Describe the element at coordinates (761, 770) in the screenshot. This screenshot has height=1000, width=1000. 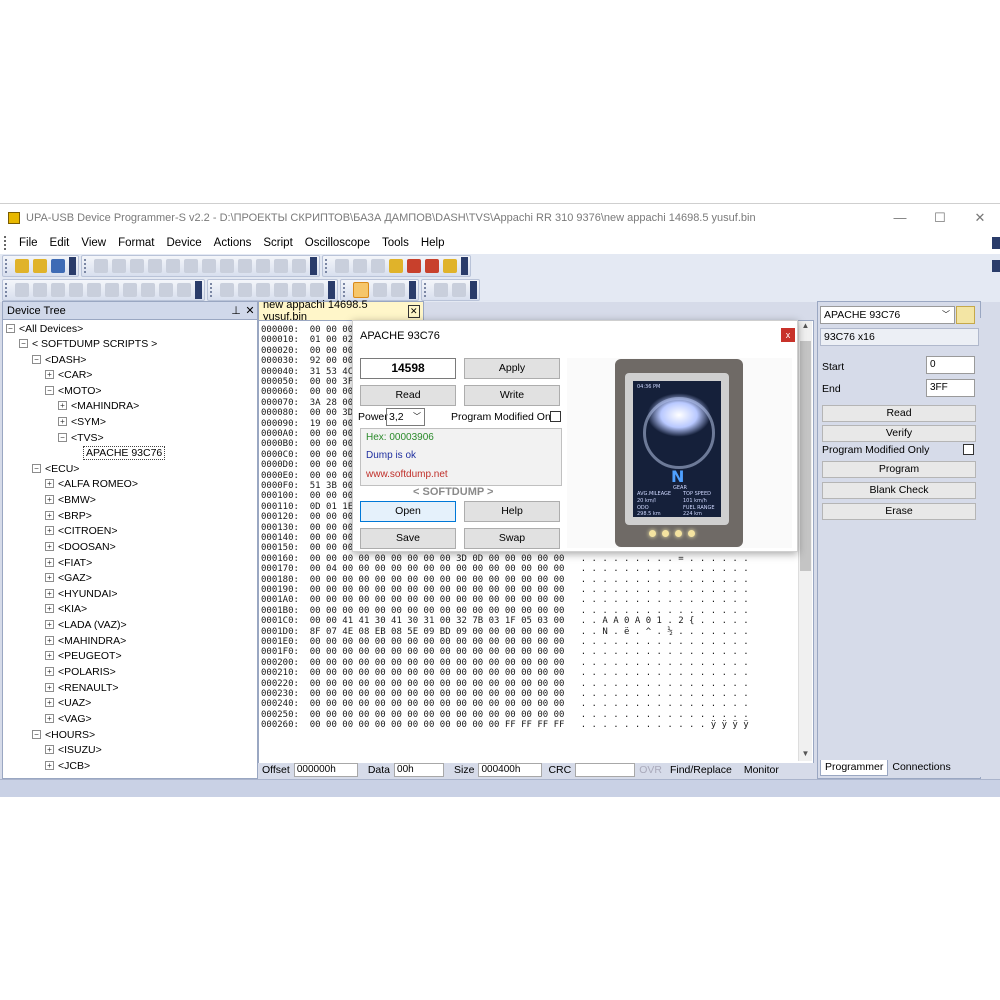
I see `monitor-button: Monitor` at that location.